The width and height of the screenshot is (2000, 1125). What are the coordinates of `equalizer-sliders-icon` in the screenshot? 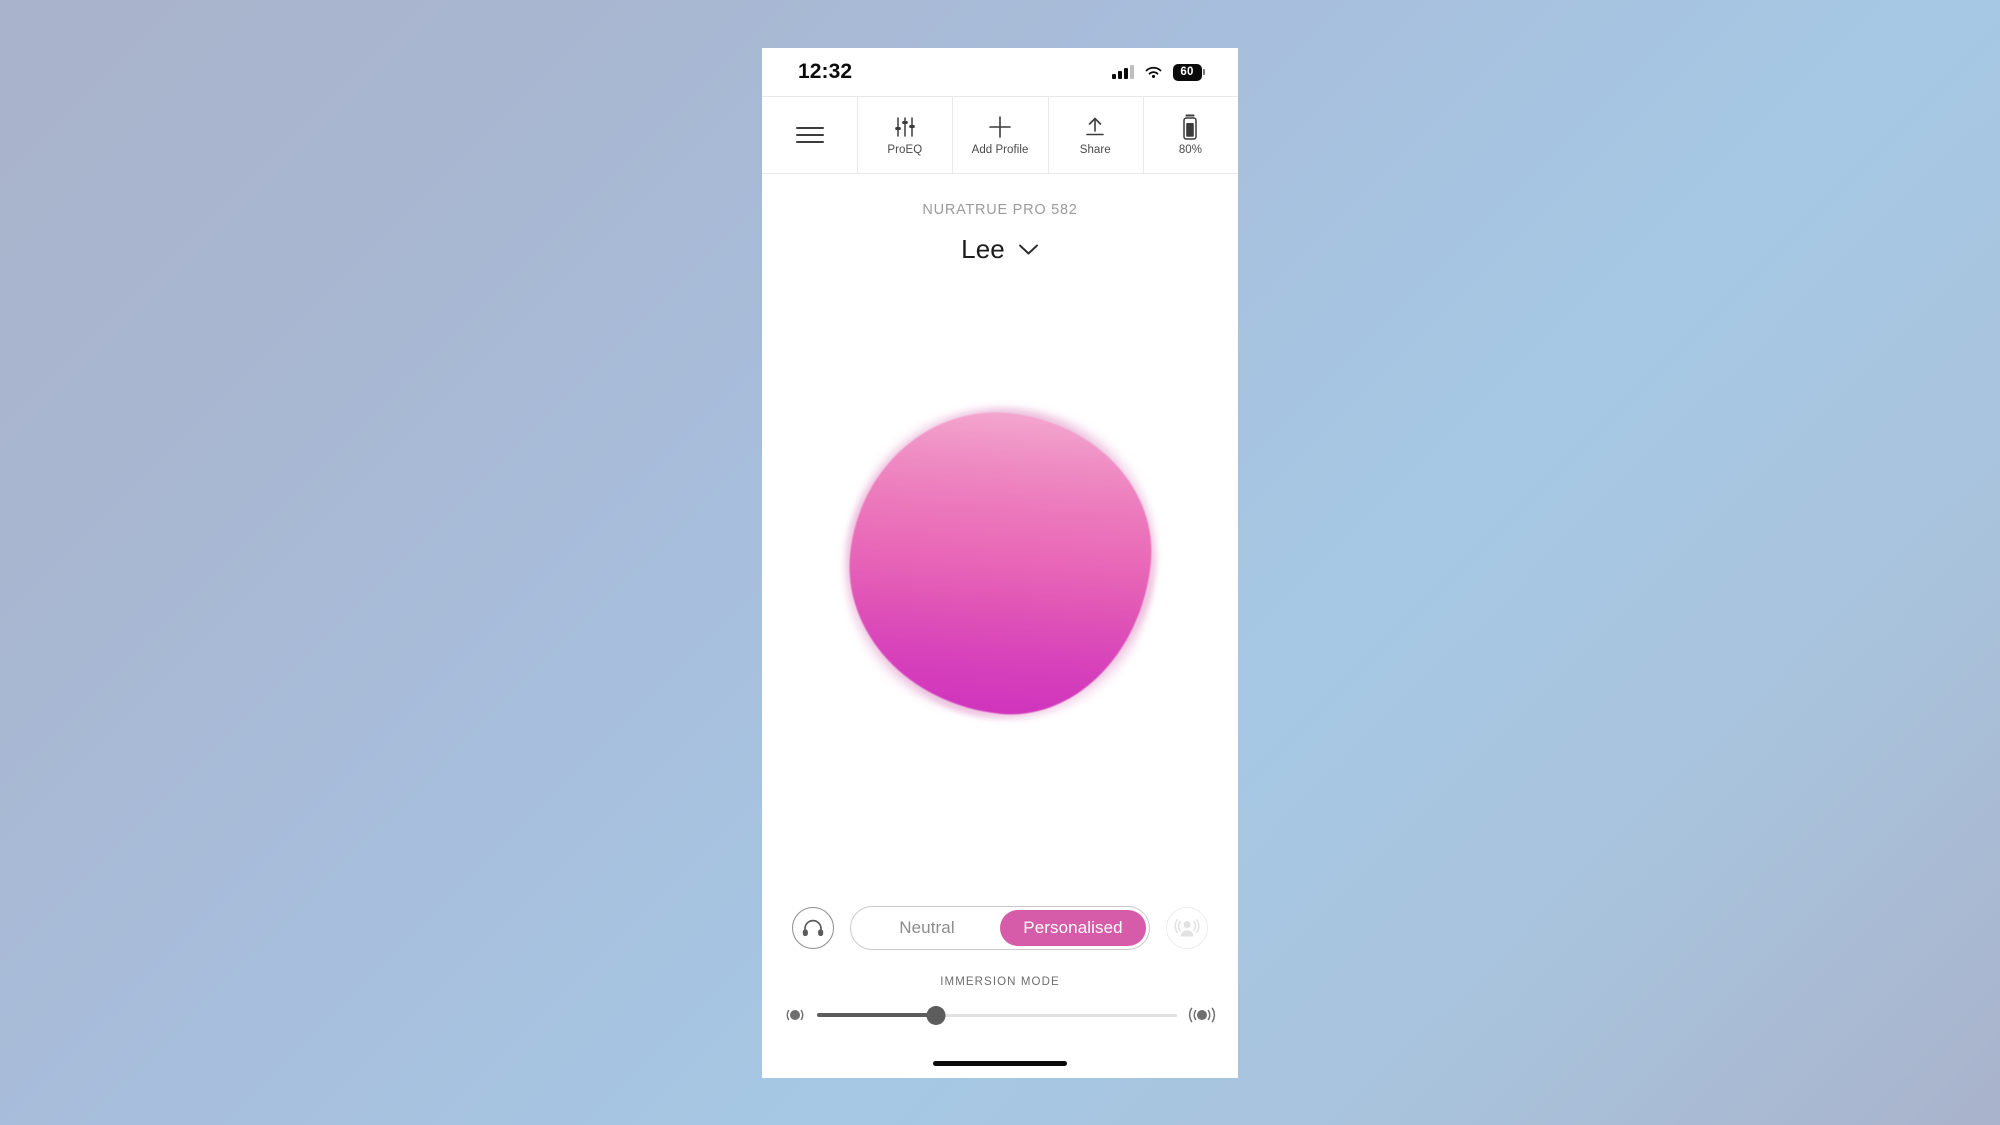 It's located at (905, 127).